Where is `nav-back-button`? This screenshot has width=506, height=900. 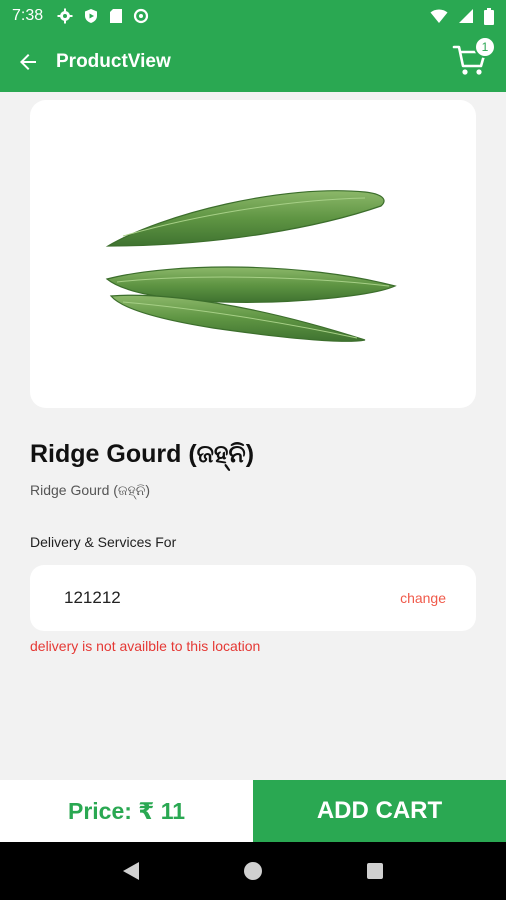 nav-back-button is located at coordinates (131, 871).